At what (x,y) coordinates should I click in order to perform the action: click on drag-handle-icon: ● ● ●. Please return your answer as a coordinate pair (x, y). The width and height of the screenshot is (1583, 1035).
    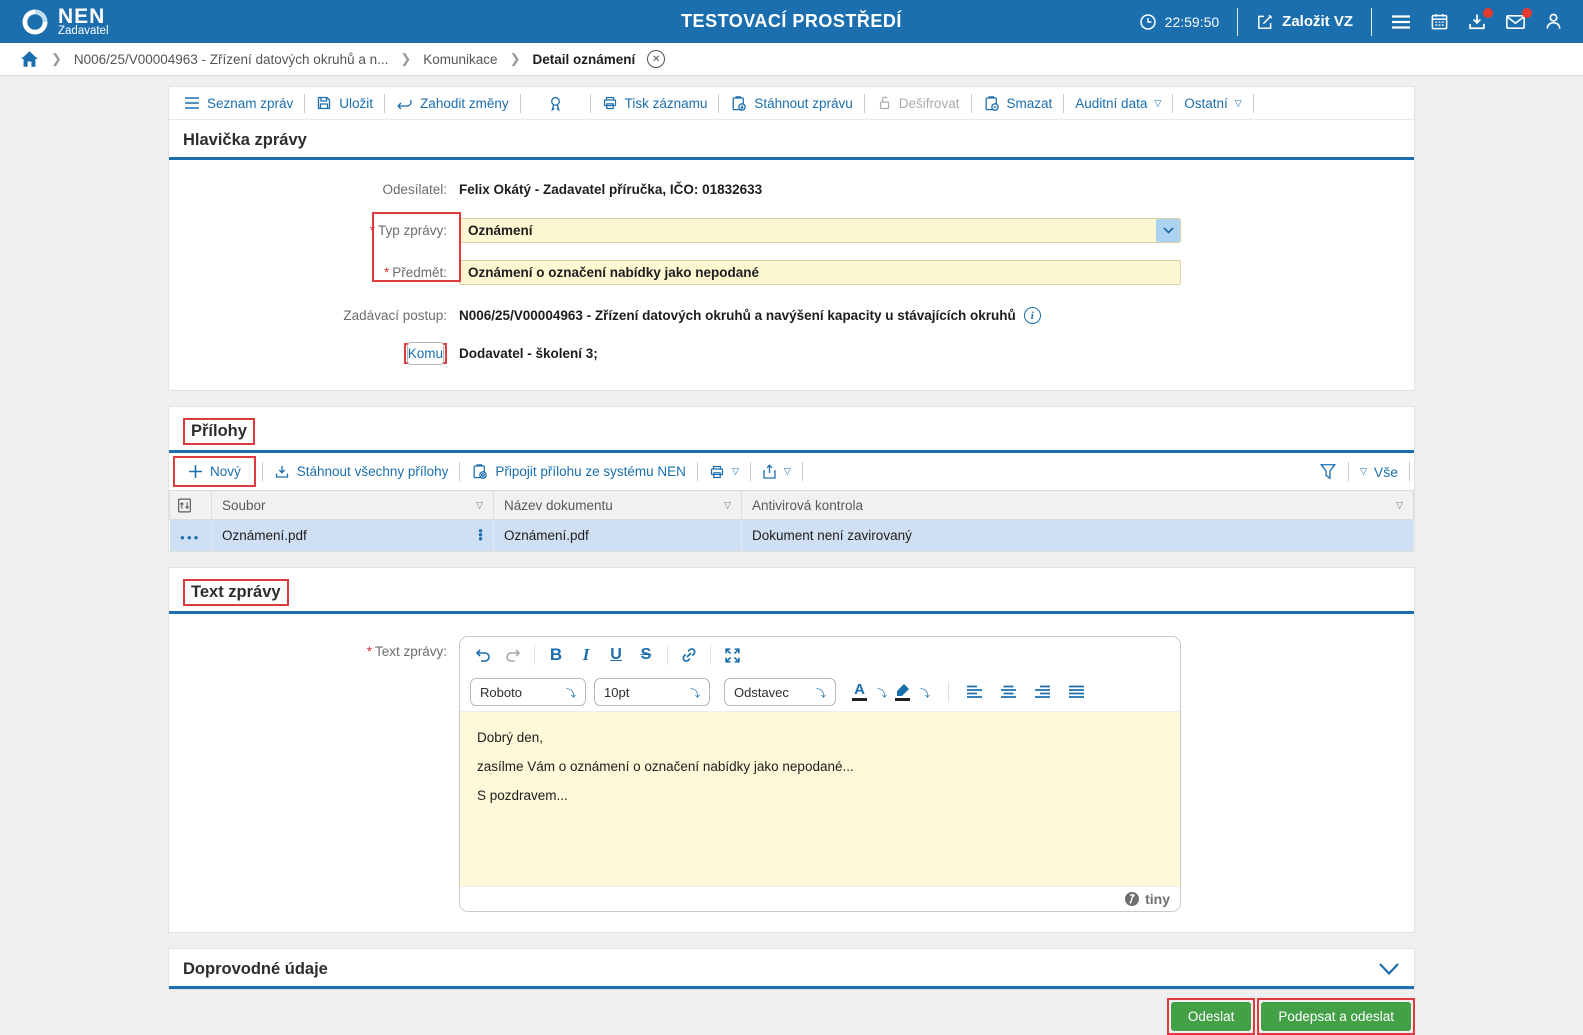
    Looking at the image, I should click on (480, 535).